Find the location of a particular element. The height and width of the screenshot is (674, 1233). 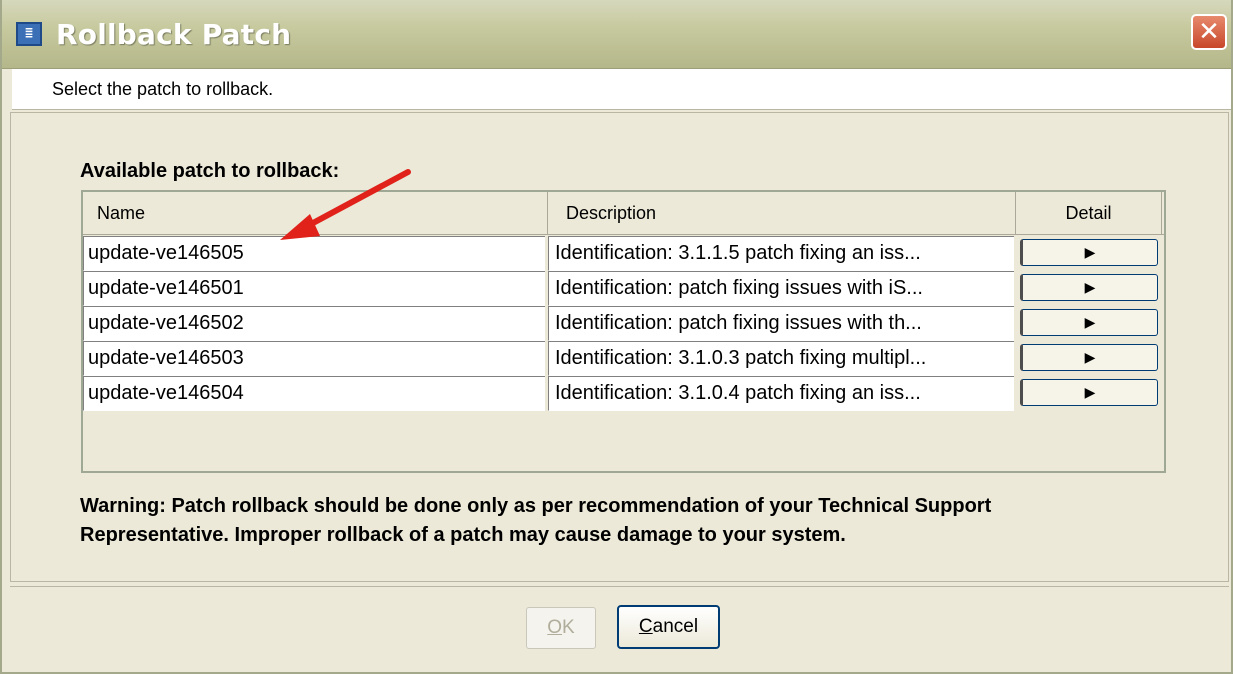

patch-name-cell: update-ve146501 is located at coordinates (314, 288).